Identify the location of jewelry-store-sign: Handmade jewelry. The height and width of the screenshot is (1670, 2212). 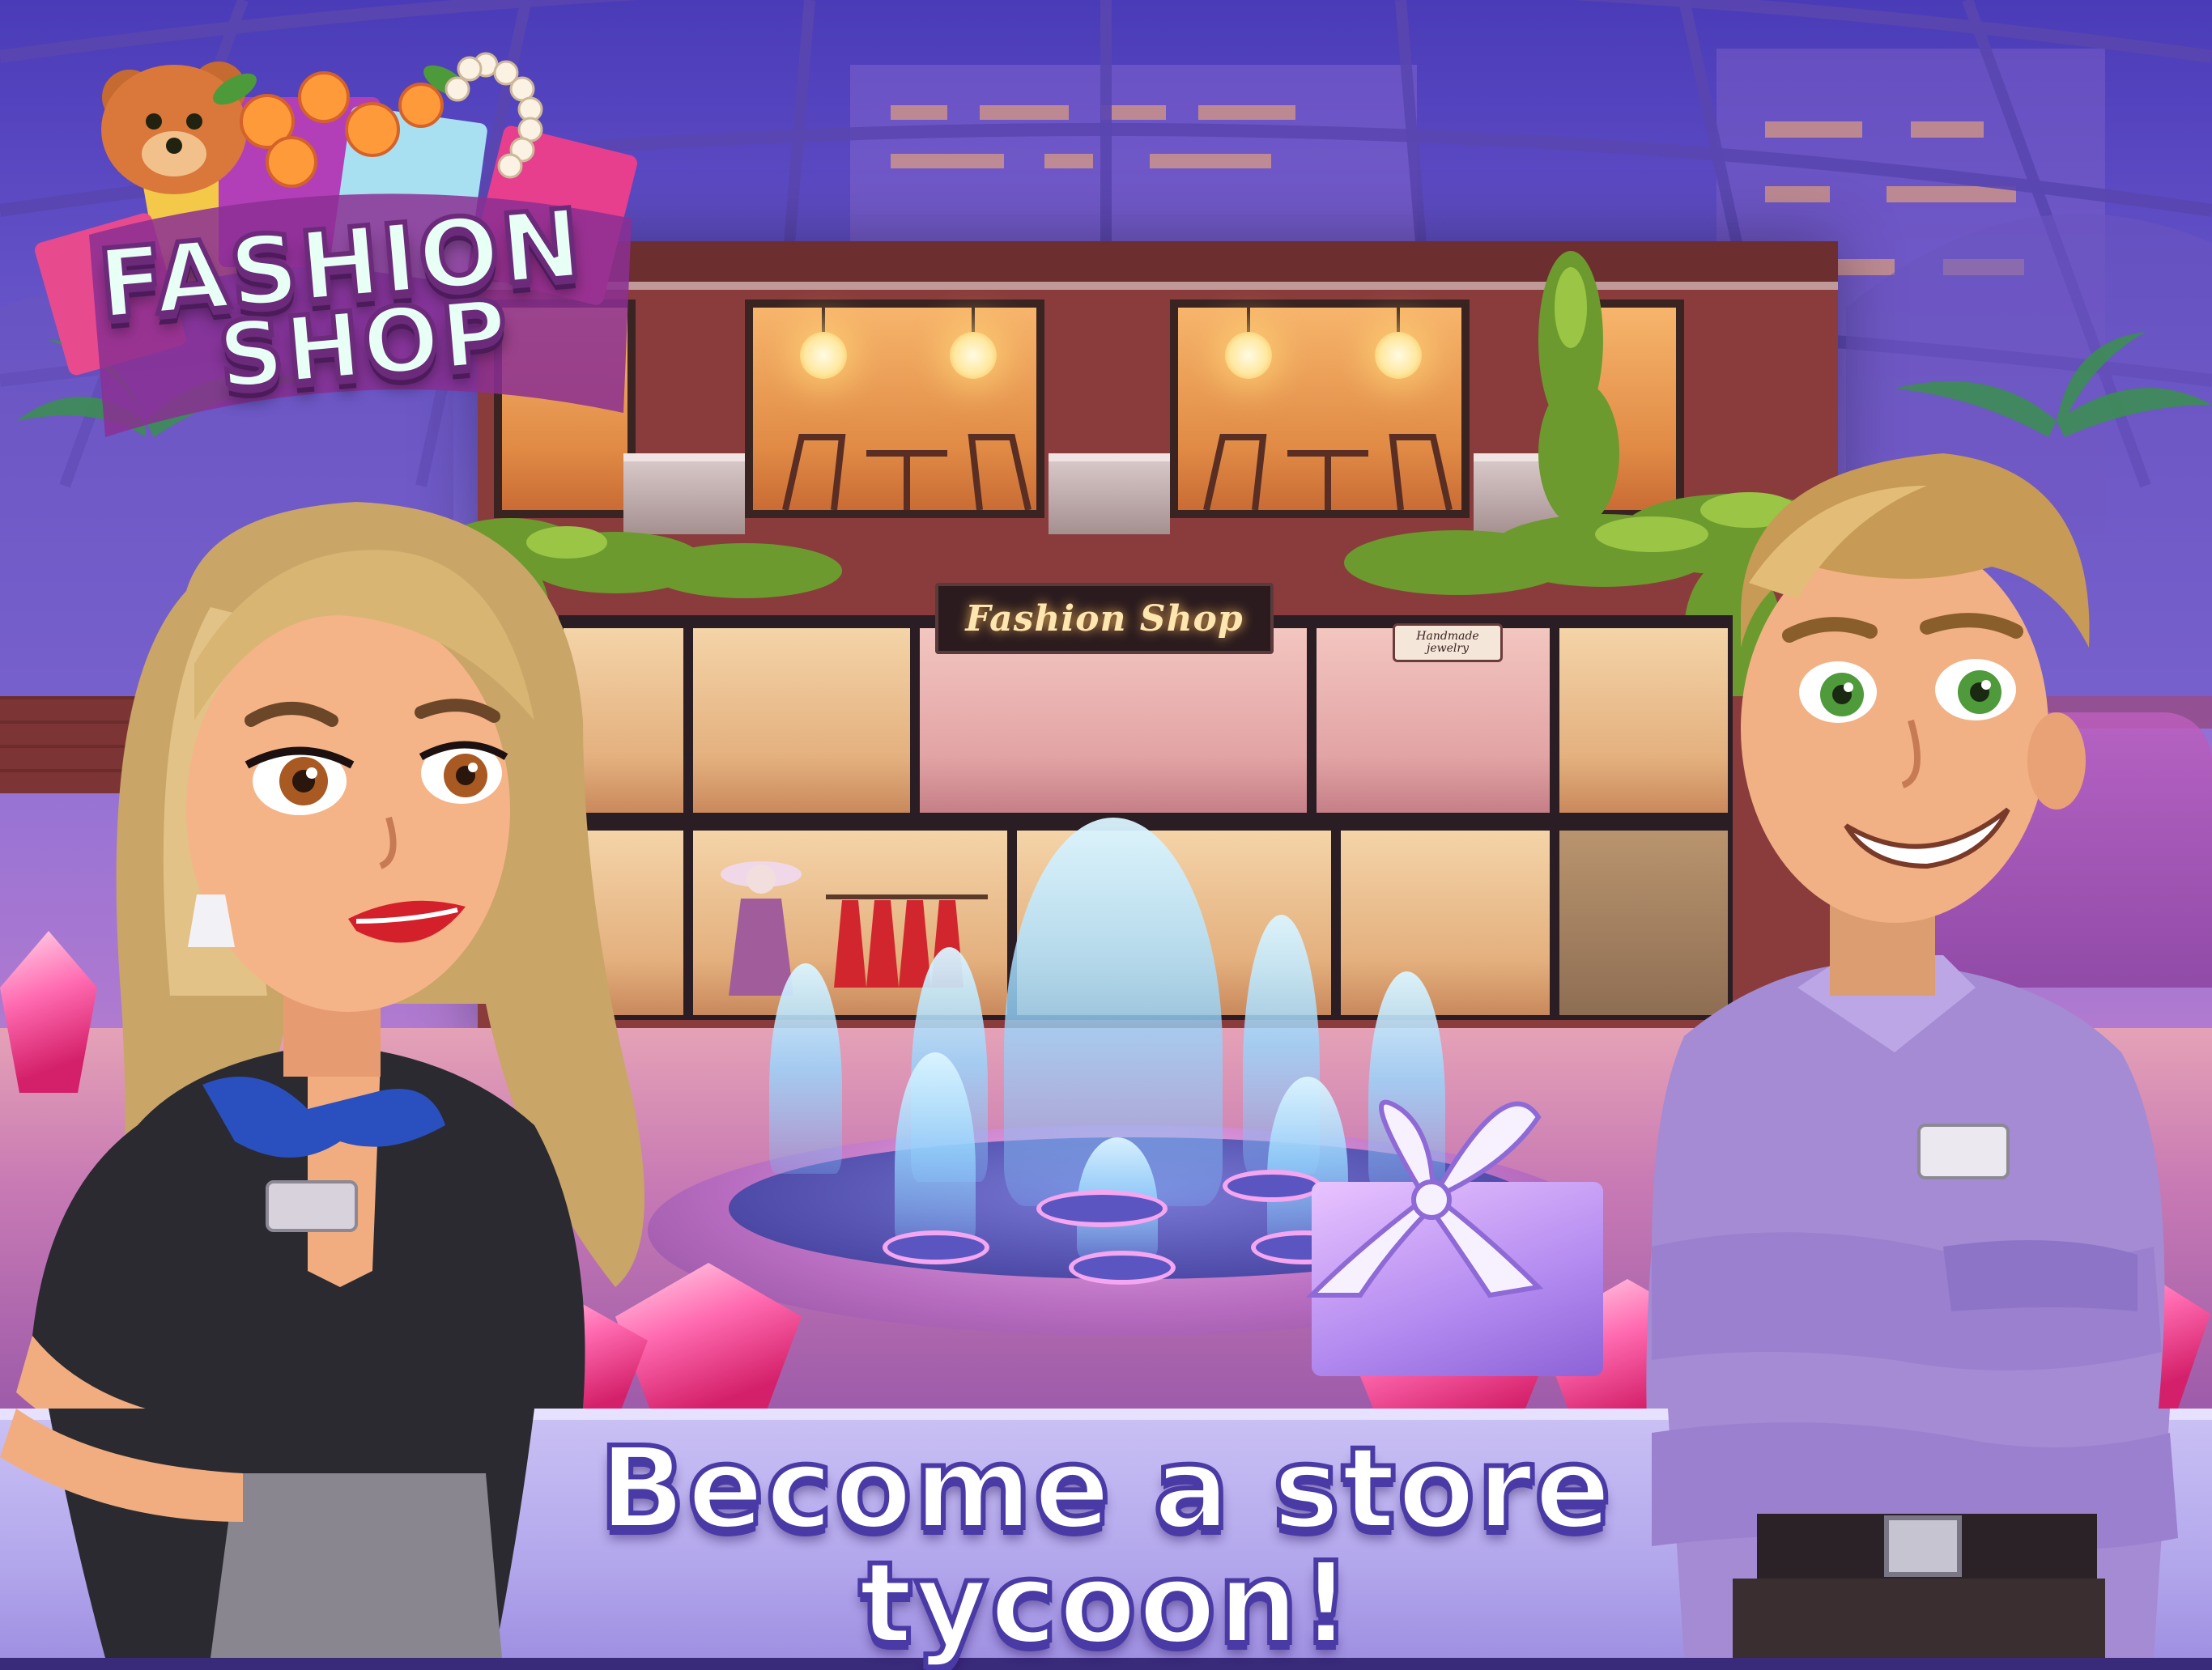
(1448, 642).